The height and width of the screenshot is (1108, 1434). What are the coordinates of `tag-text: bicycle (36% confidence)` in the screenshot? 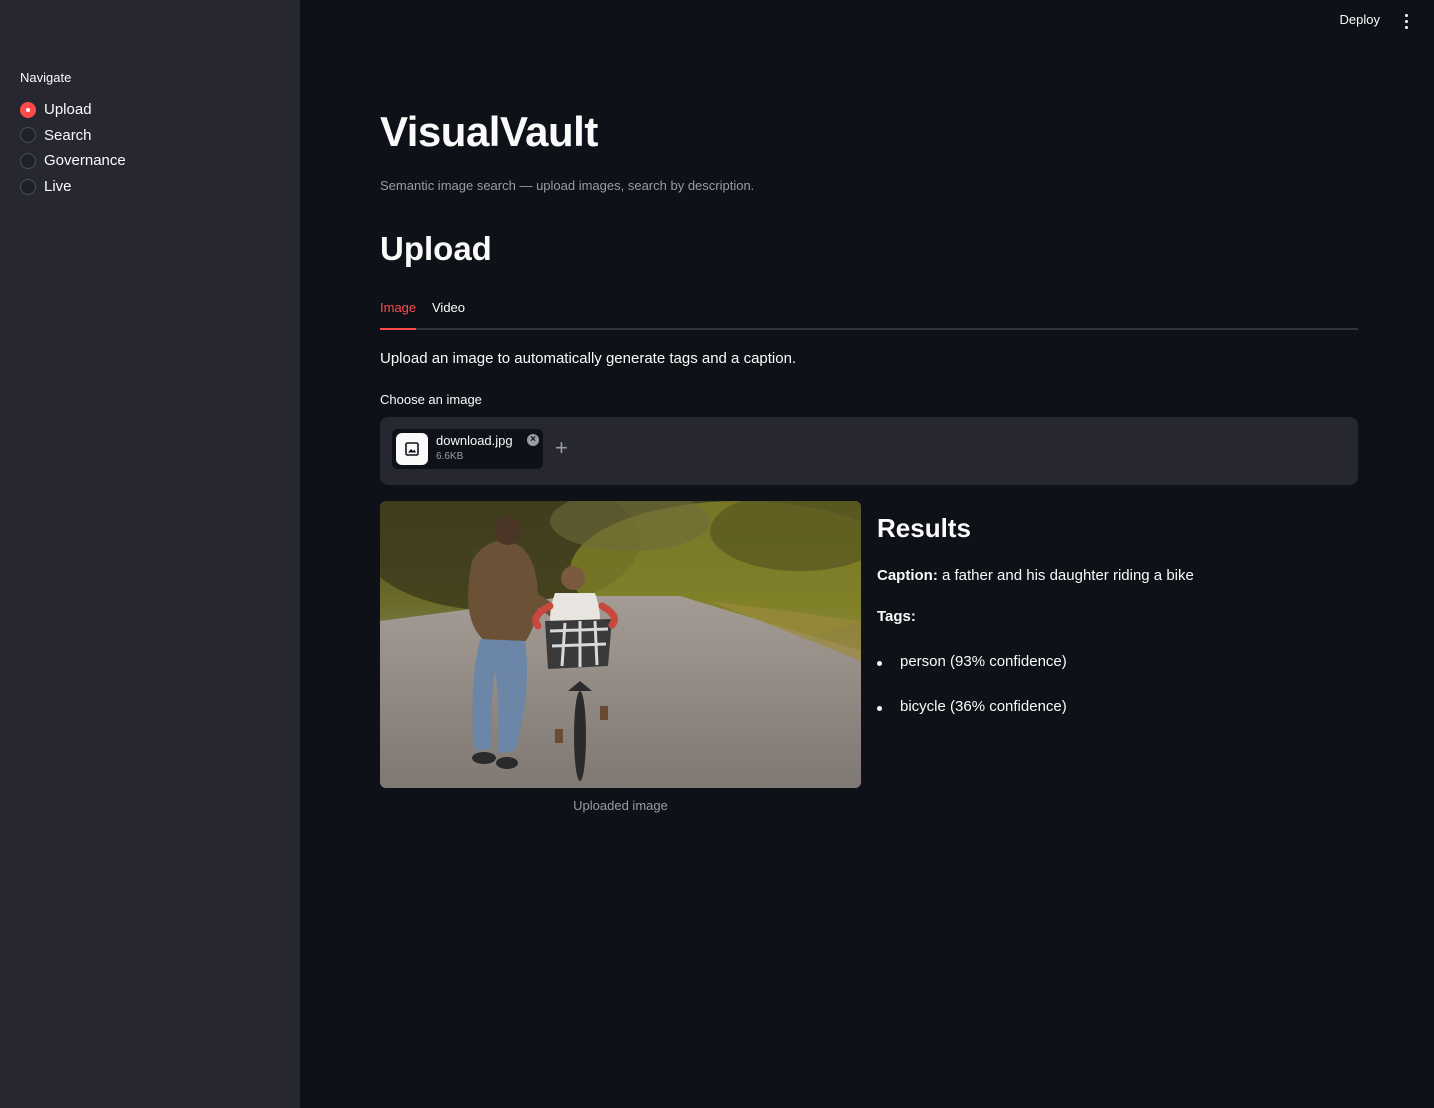 It's located at (983, 706).